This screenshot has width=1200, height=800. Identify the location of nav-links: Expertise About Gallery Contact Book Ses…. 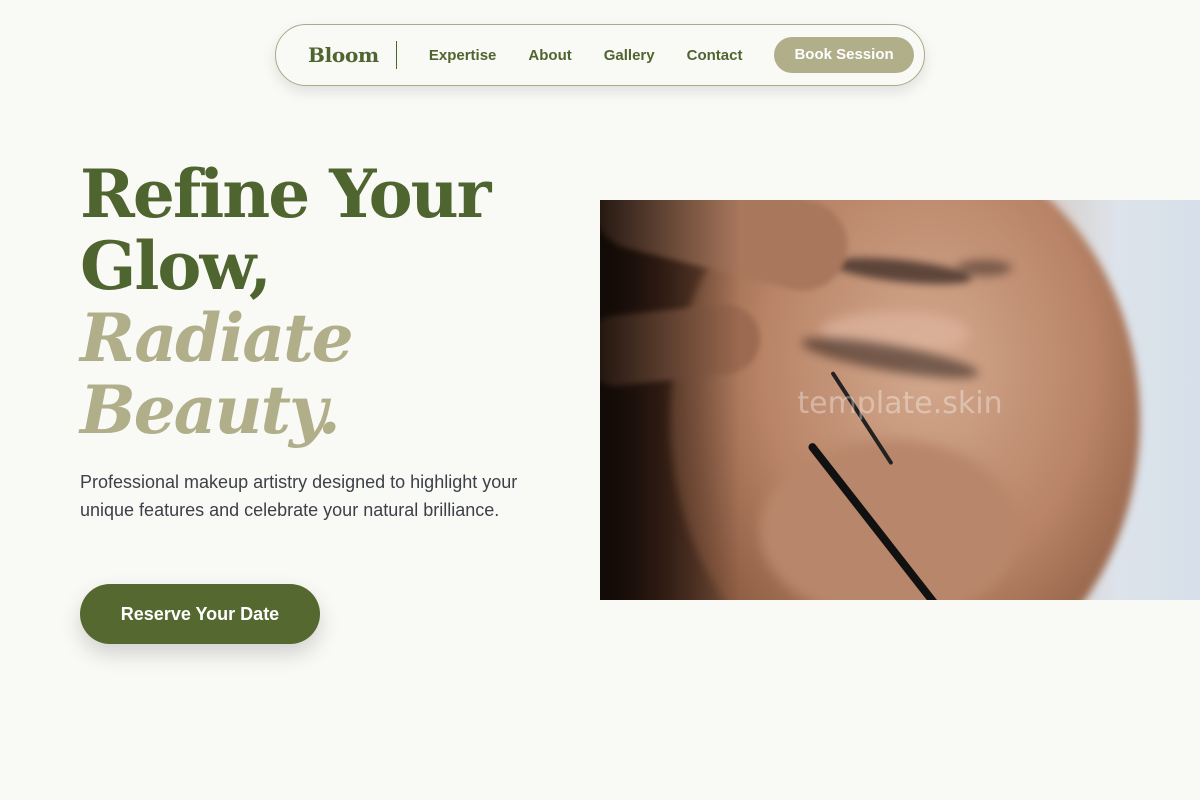
(671, 55).